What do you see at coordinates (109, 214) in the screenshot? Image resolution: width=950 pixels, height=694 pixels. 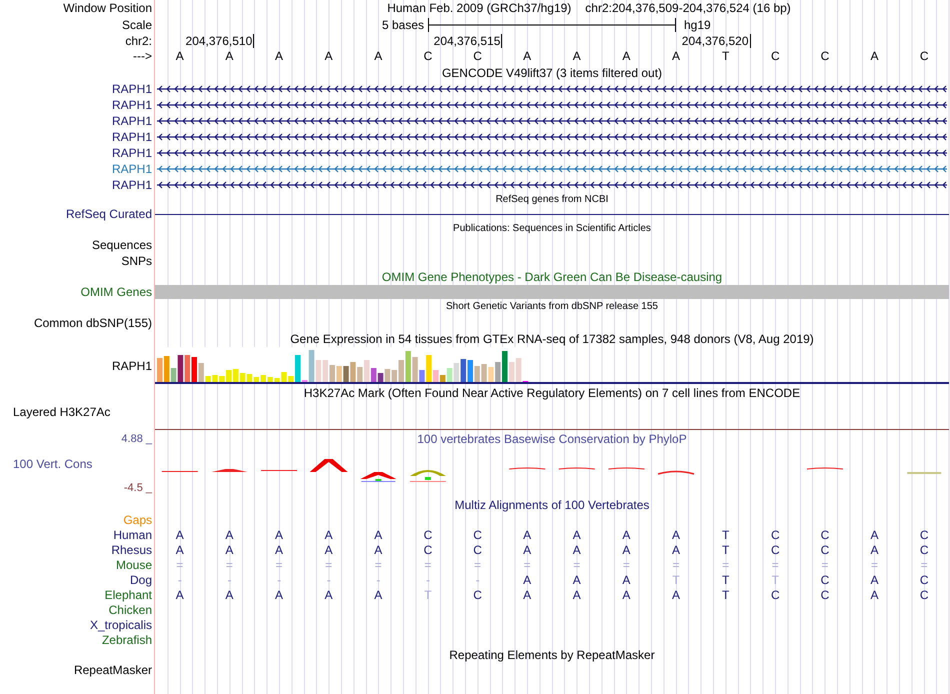 I see `track-label: RefSeq Curated` at bounding box center [109, 214].